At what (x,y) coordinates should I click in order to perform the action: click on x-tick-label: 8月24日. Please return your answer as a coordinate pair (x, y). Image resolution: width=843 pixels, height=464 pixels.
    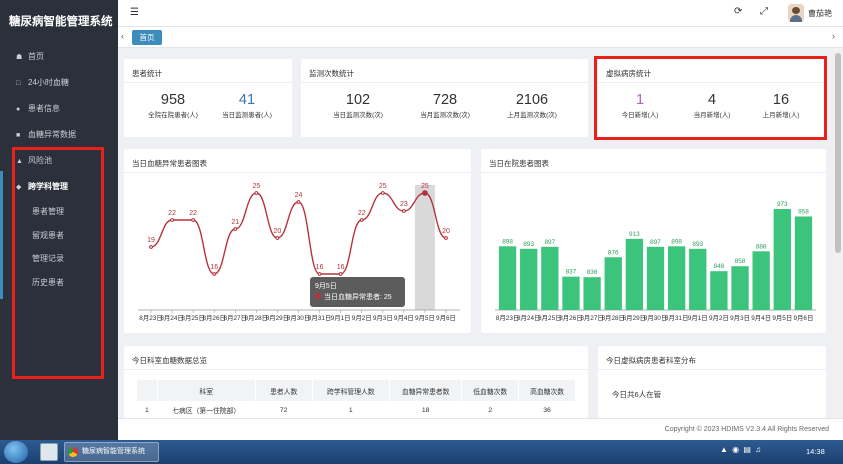
    Looking at the image, I should click on (528, 318).